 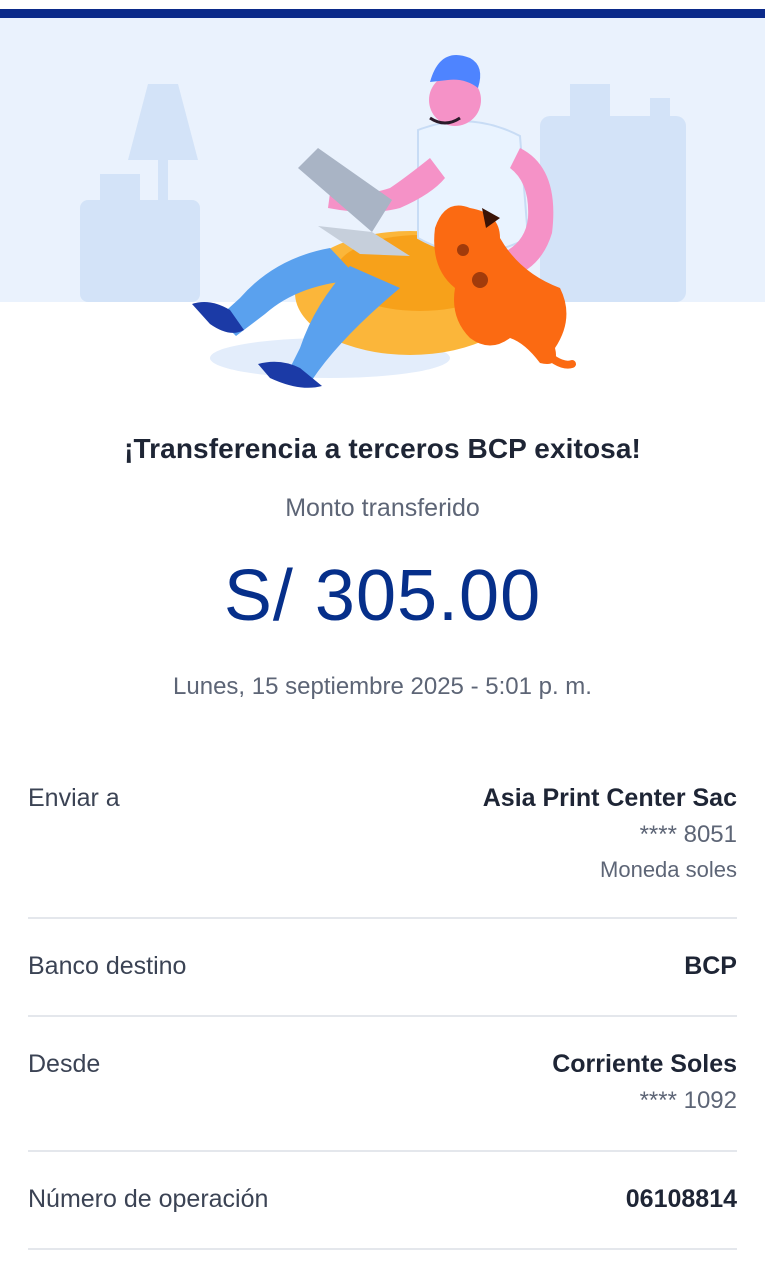 I want to click on operation-number-label: Número de operación, so click(x=148, y=1199).